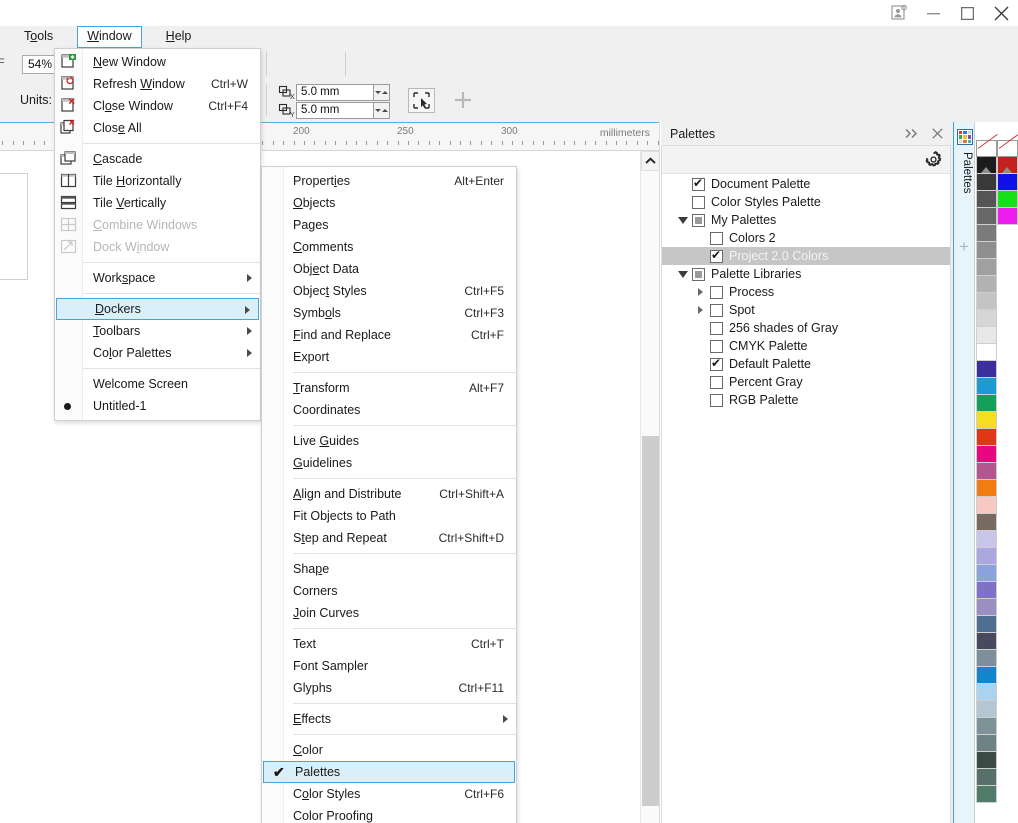 This screenshot has width=1018, height=823. What do you see at coordinates (806, 364) in the screenshot?
I see `palette-tree-item-default-palette: Default Palette` at bounding box center [806, 364].